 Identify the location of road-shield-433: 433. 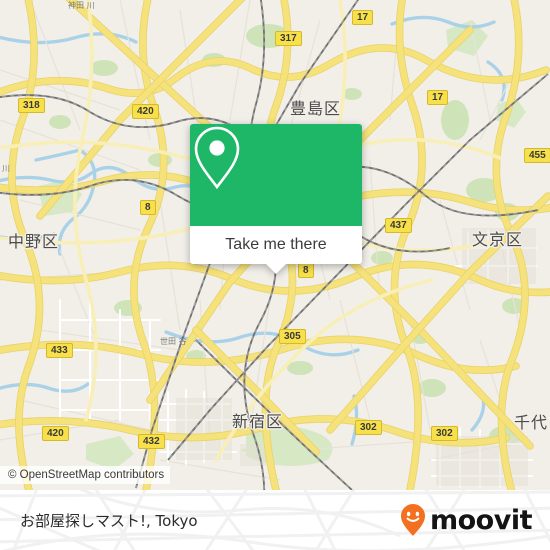
(59, 350).